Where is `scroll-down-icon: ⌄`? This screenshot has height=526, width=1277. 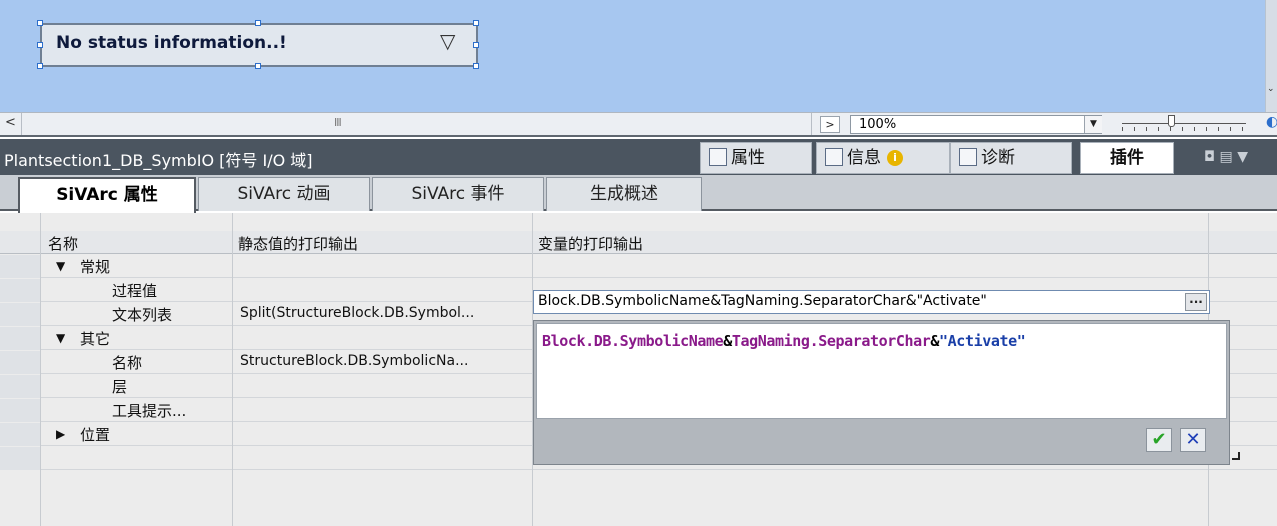 scroll-down-icon: ⌄ is located at coordinates (1271, 89).